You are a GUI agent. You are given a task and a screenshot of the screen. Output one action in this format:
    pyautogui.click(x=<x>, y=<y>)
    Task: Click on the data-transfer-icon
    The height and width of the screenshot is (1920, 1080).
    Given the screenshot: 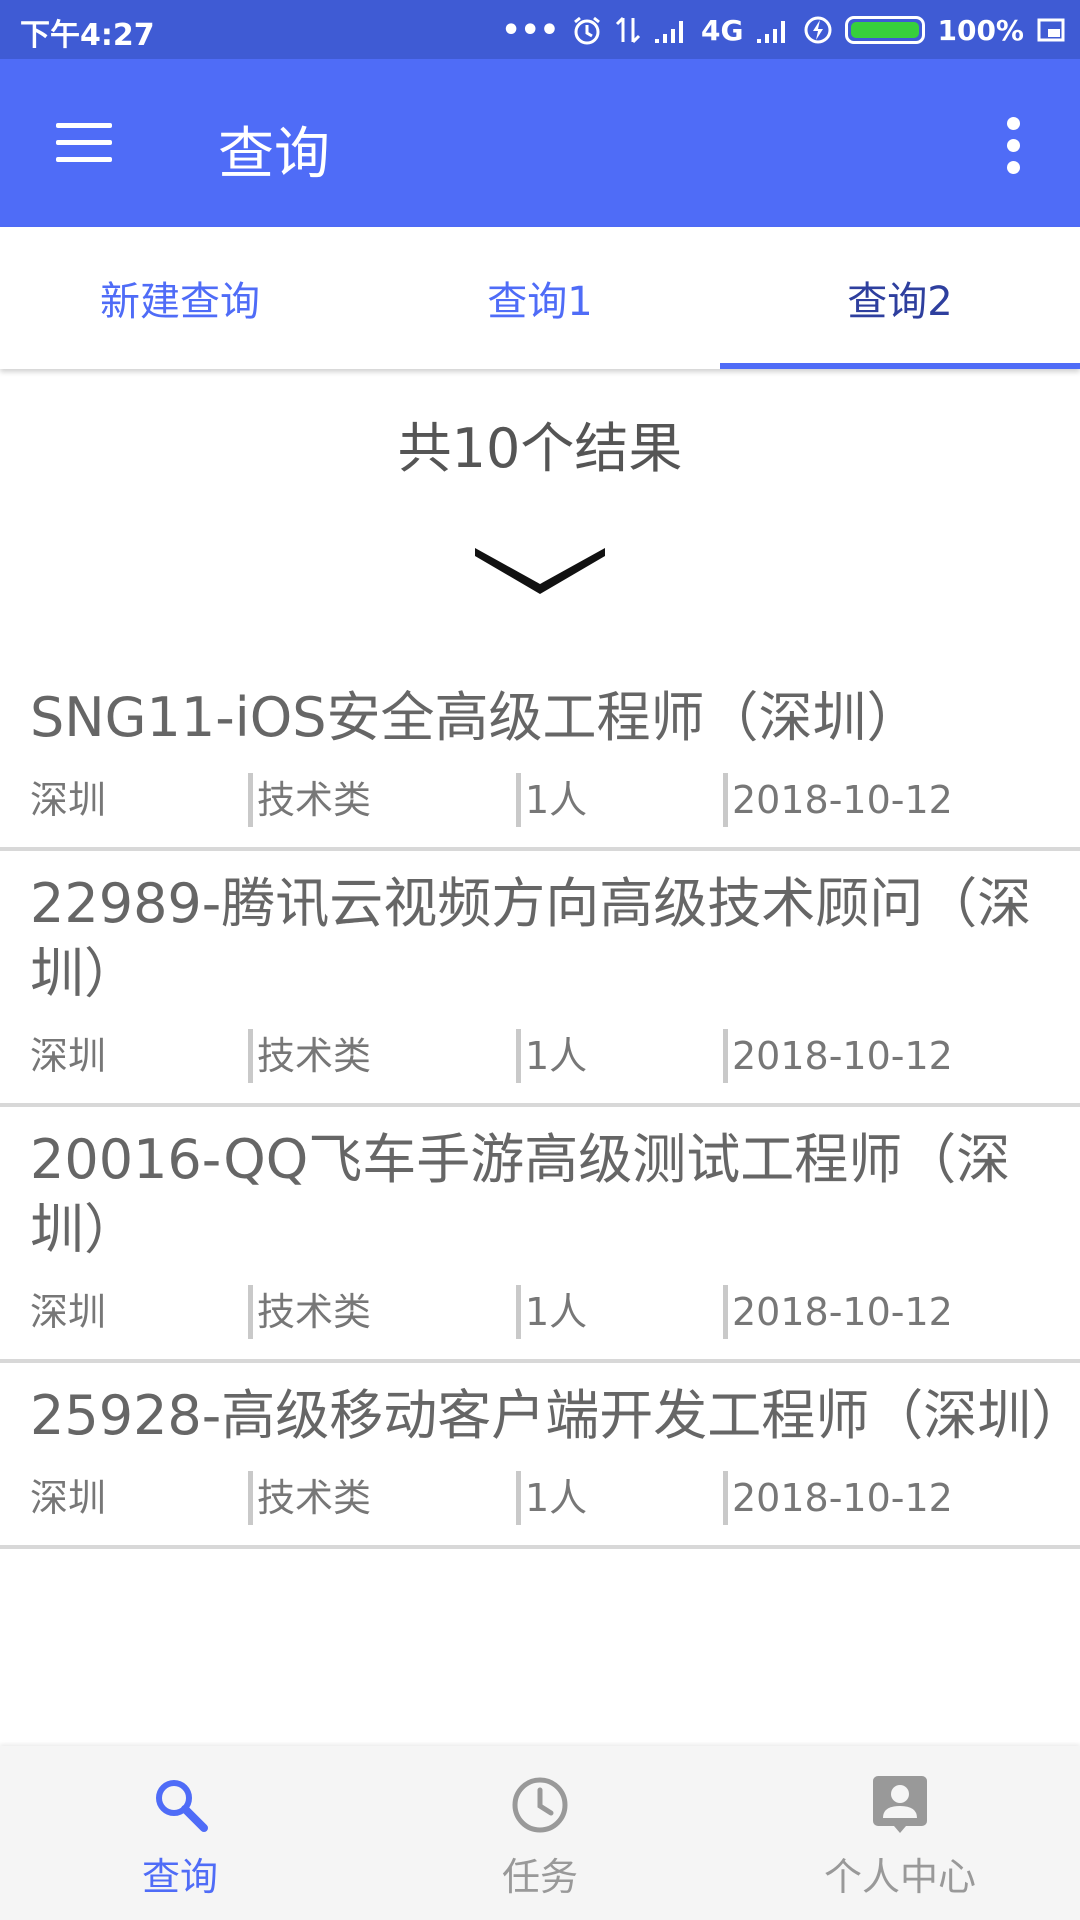 What is the action you would take?
    pyautogui.click(x=628, y=30)
    